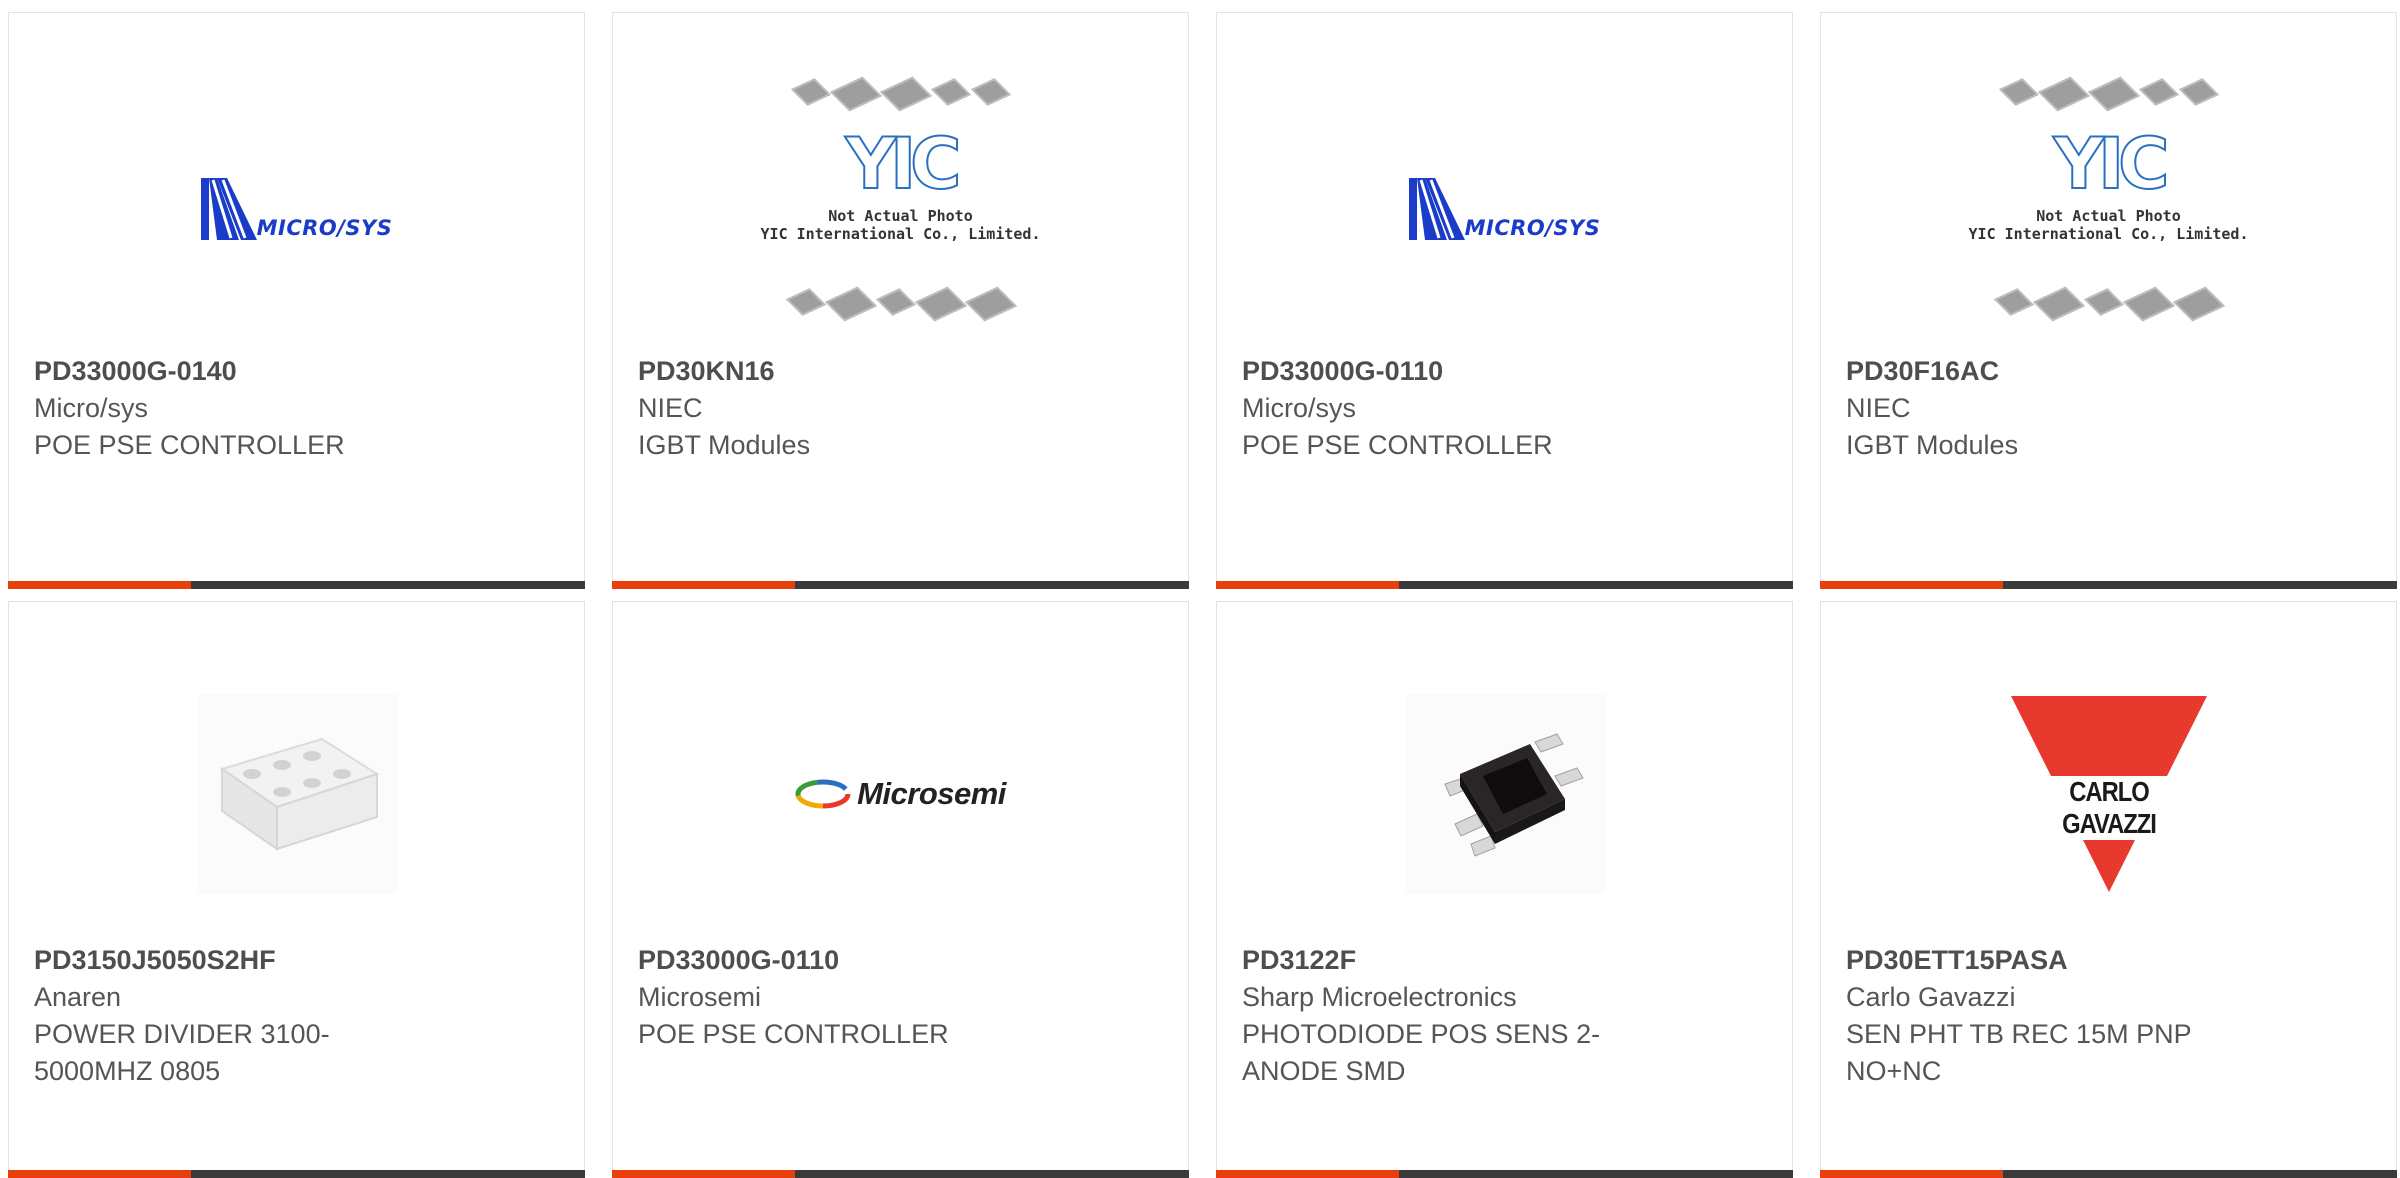  I want to click on manufacturer: Microsemi, so click(700, 997).